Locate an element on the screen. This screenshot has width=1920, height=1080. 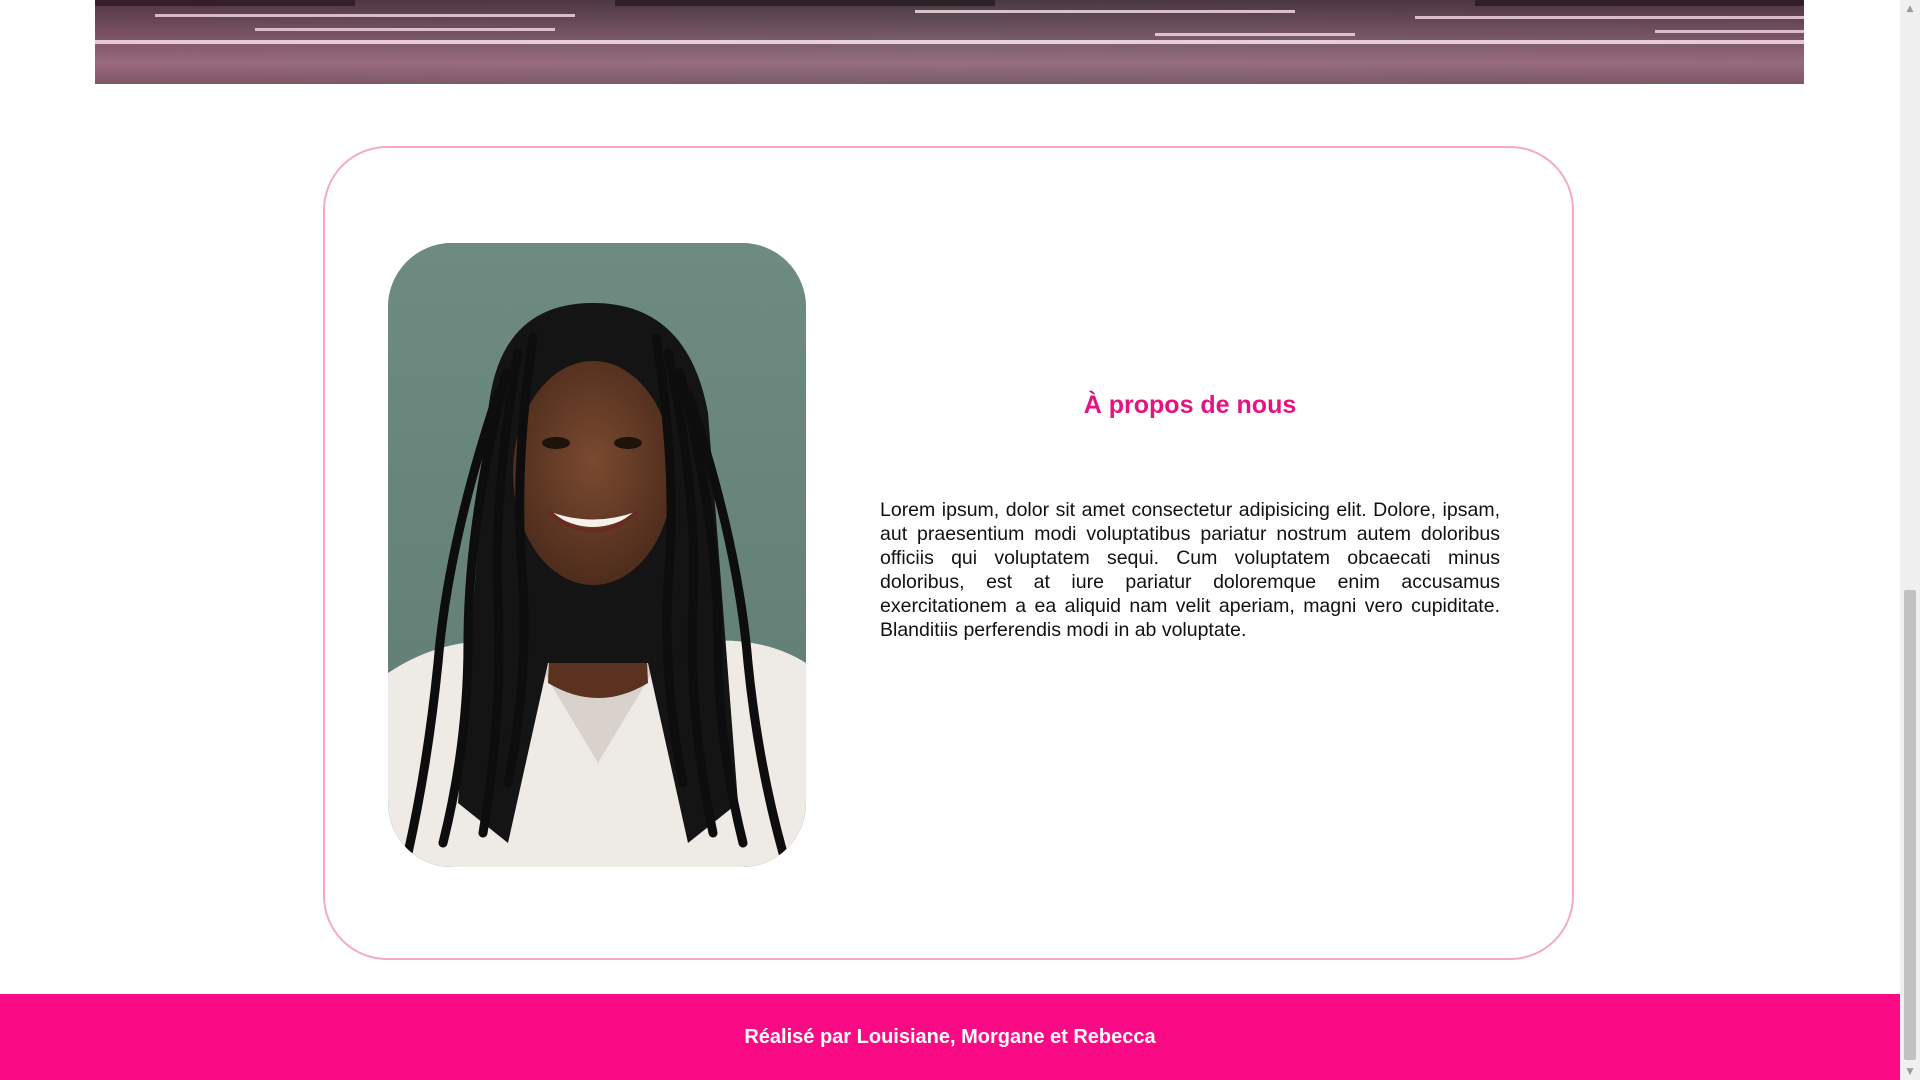
about-title: À propos de nous is located at coordinates (1190, 405).